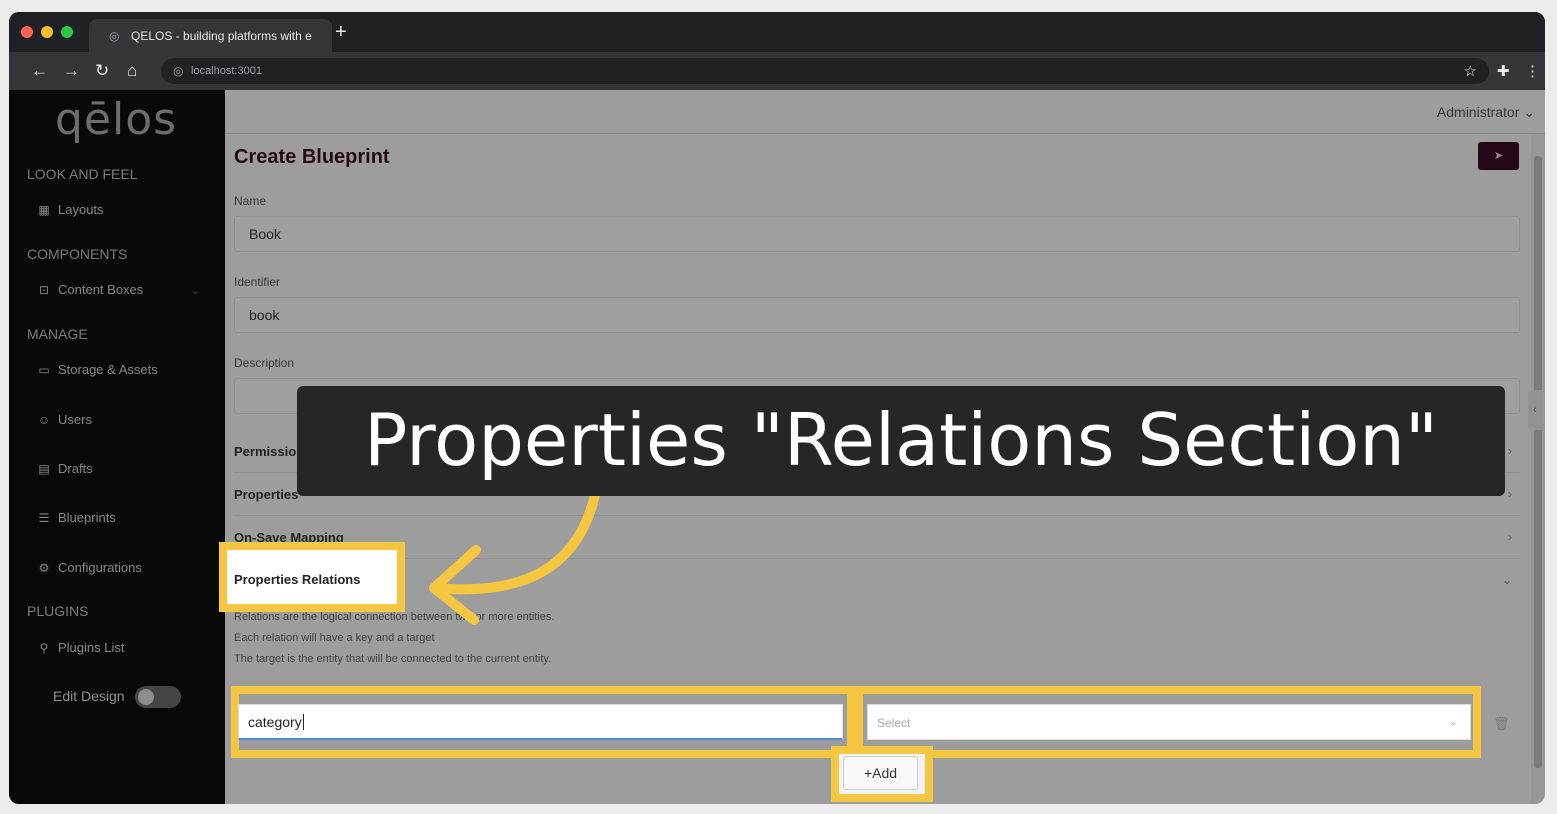 The image size is (1557, 814). Describe the element at coordinates (114, 36) in the screenshot. I see `globe-icon: ◎` at that location.